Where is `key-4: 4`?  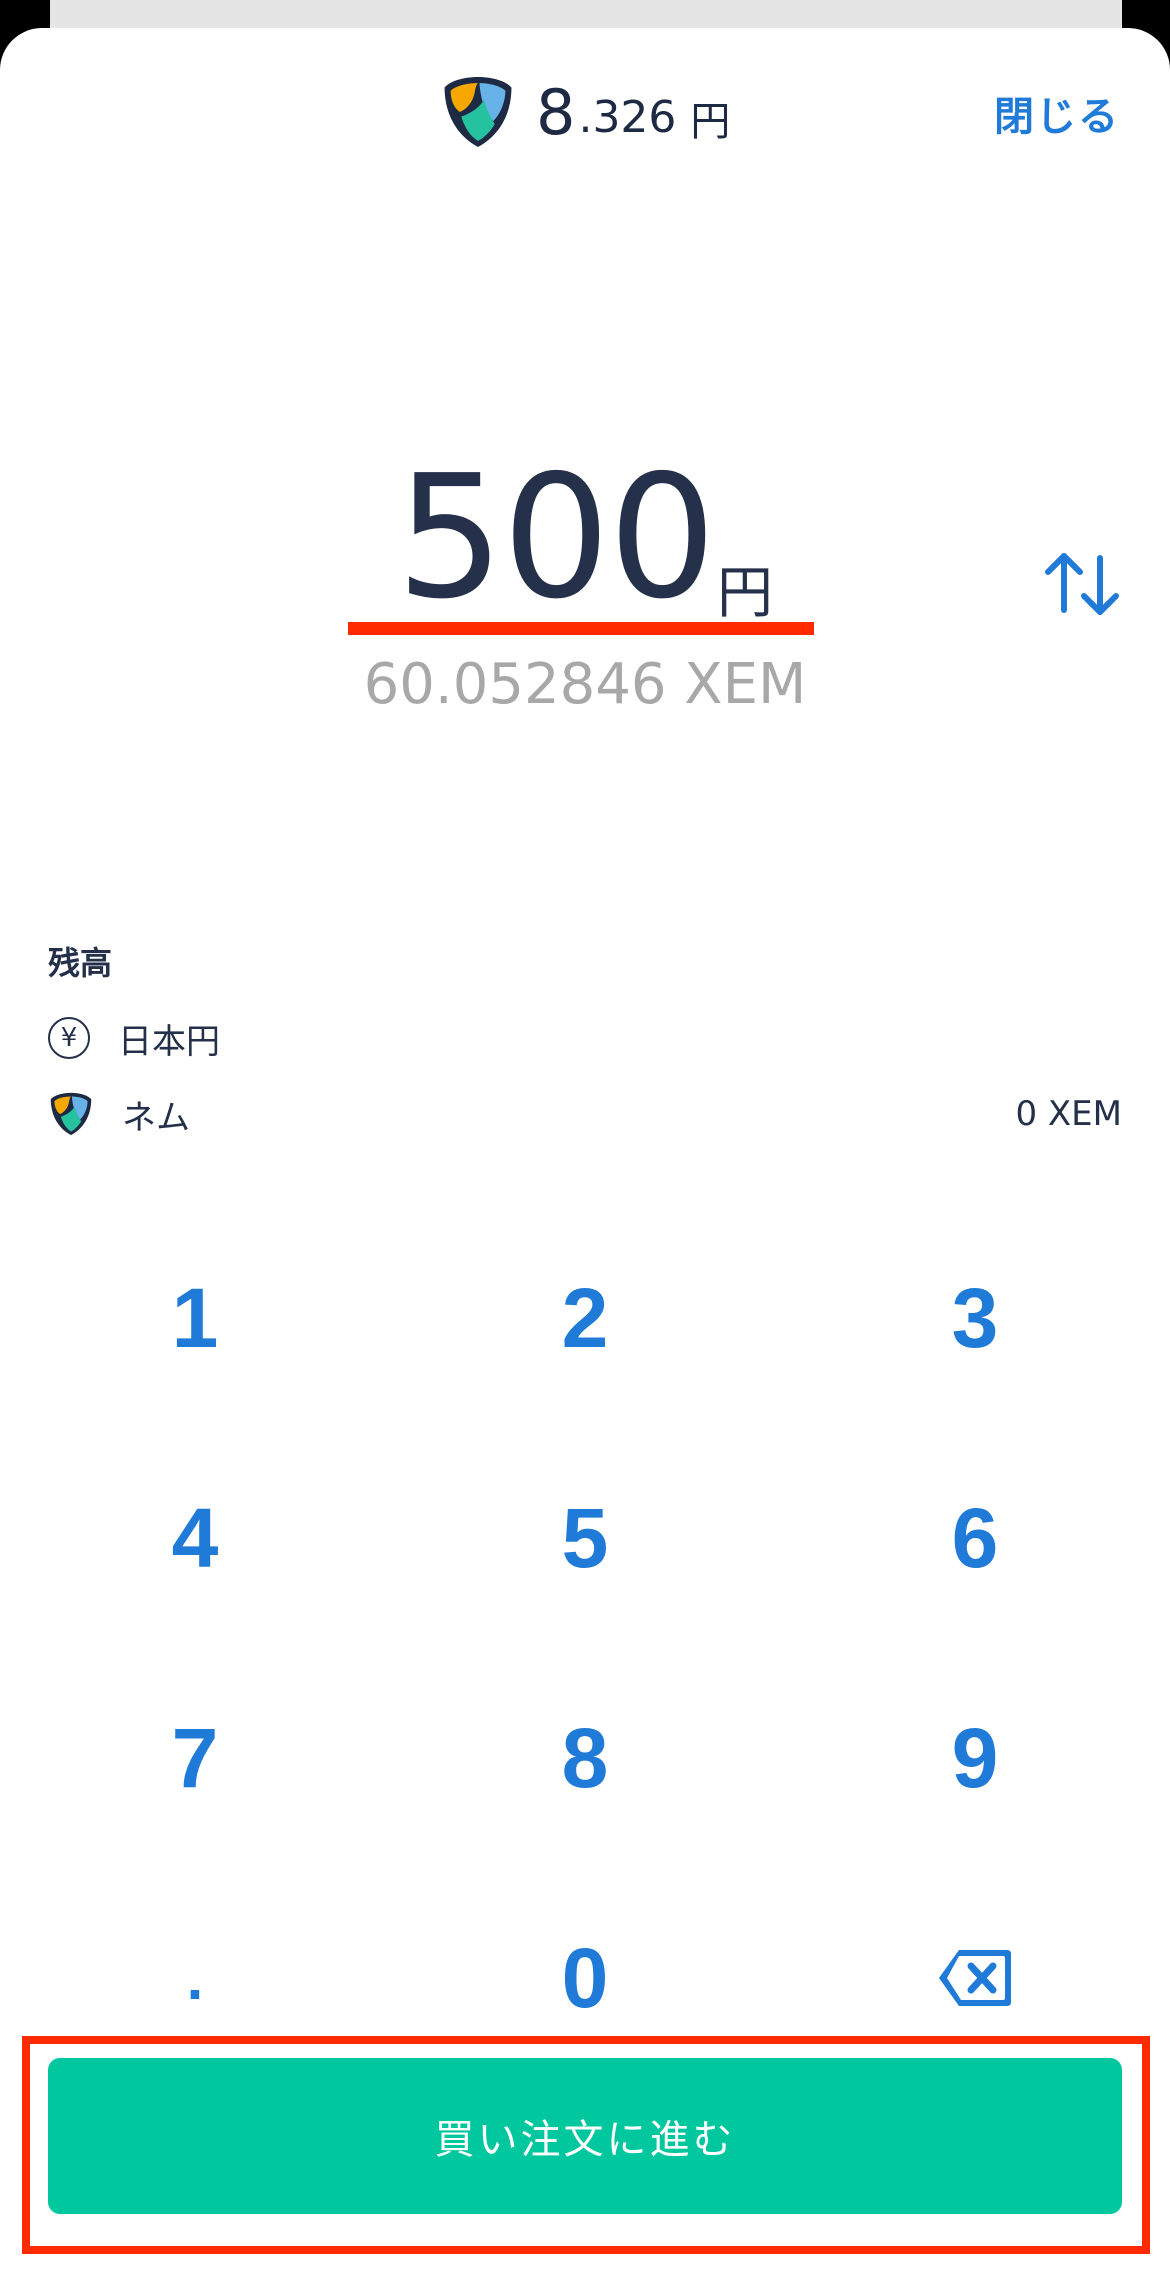
key-4: 4 is located at coordinates (195, 1538).